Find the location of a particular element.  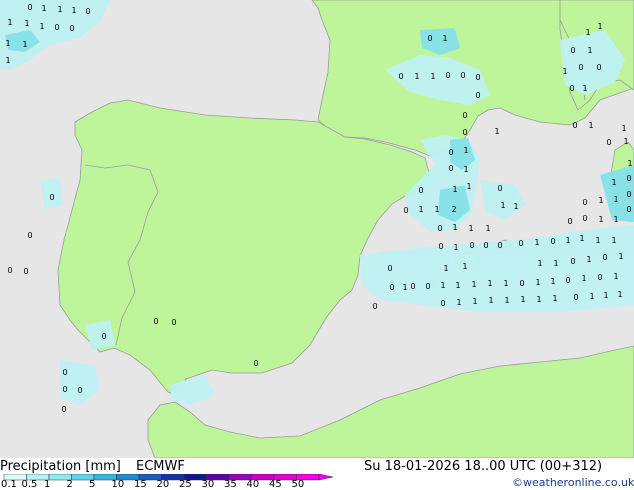

scale-tick-label: 30 is located at coordinates (208, 484).